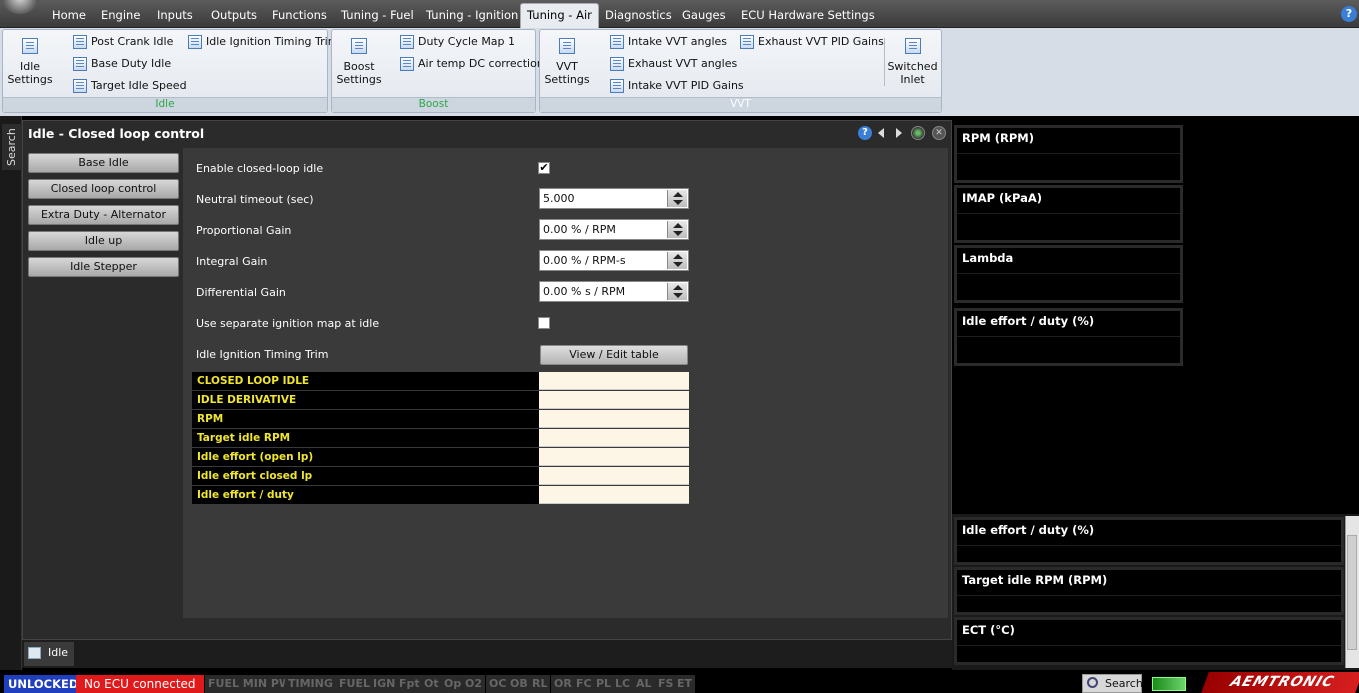 Image resolution: width=1359 pixels, height=693 pixels. I want to click on gauge-idle-effort: Idle effort / duty (%), so click(1068, 337).